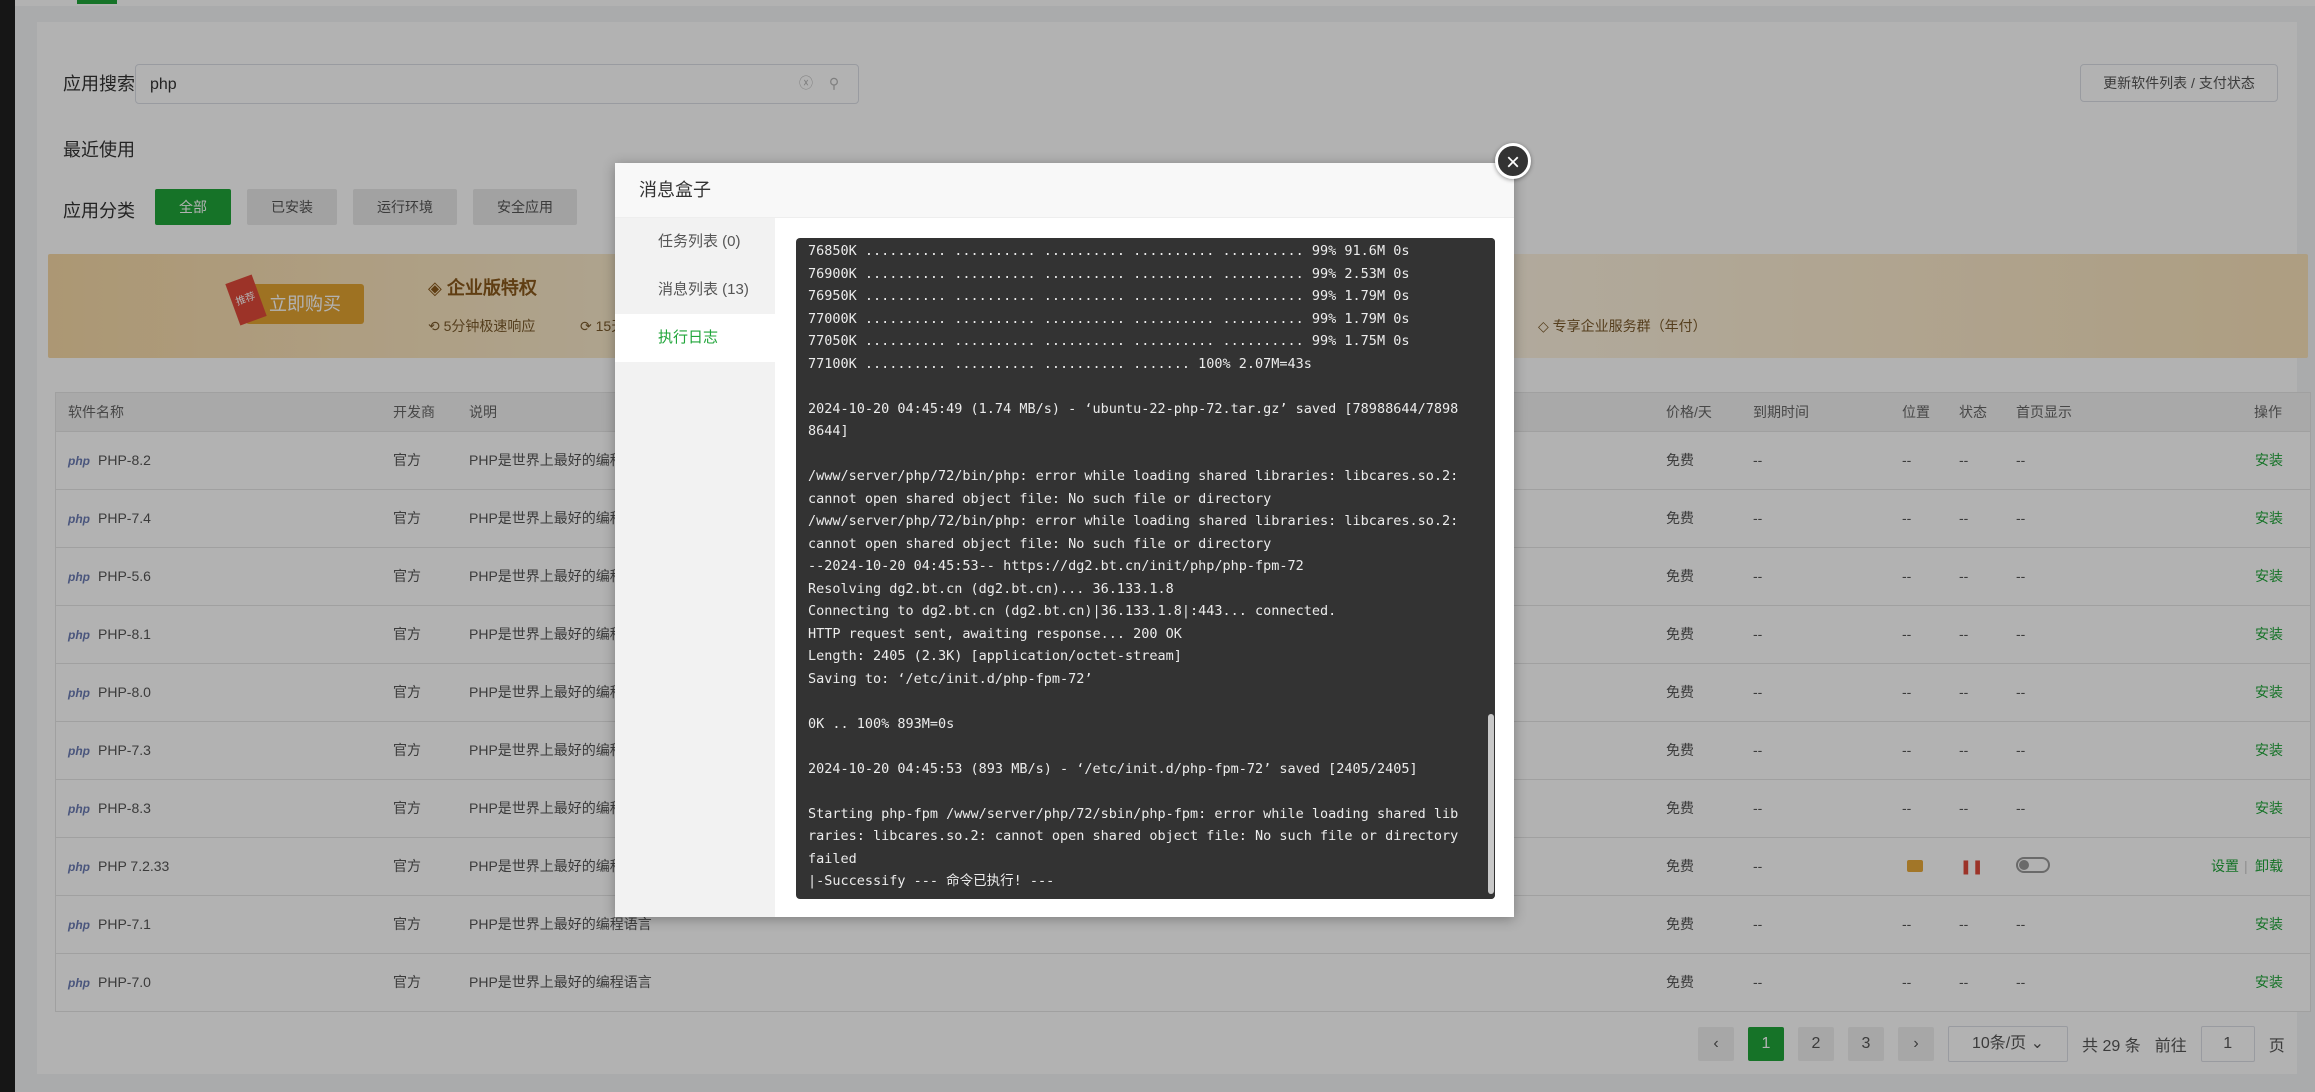 This screenshot has height=1092, width=2315. Describe the element at coordinates (695, 242) in the screenshot. I see `nav-task-list: 任务列表 (0)` at that location.